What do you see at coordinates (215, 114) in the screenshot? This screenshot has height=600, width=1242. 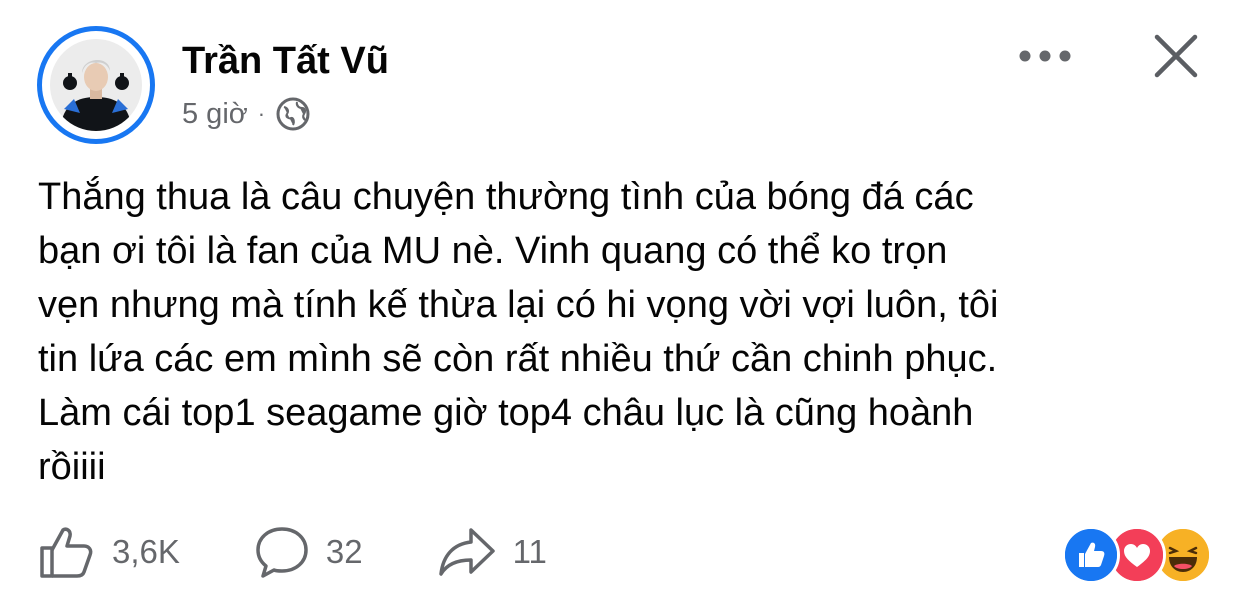 I see `post-time: 5 giờ` at bounding box center [215, 114].